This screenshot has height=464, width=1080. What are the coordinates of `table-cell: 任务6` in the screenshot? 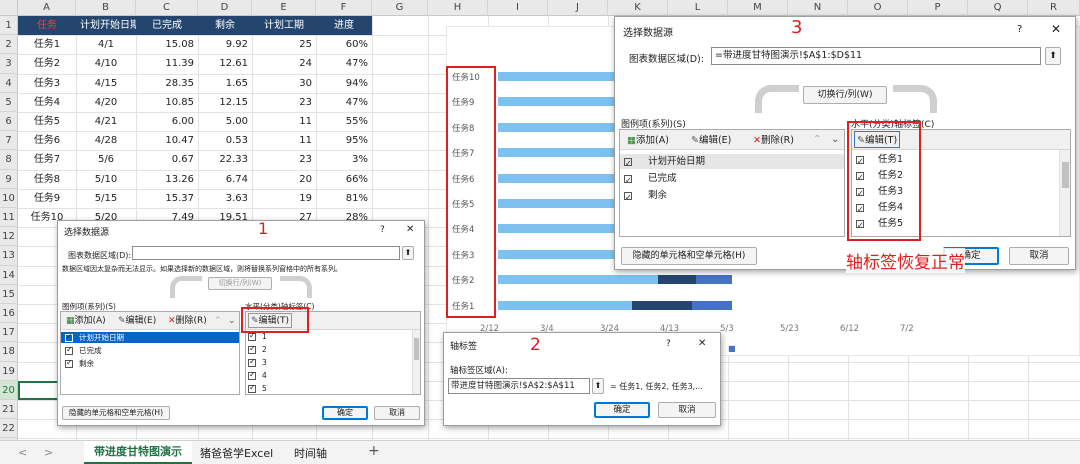 It's located at (47, 140).